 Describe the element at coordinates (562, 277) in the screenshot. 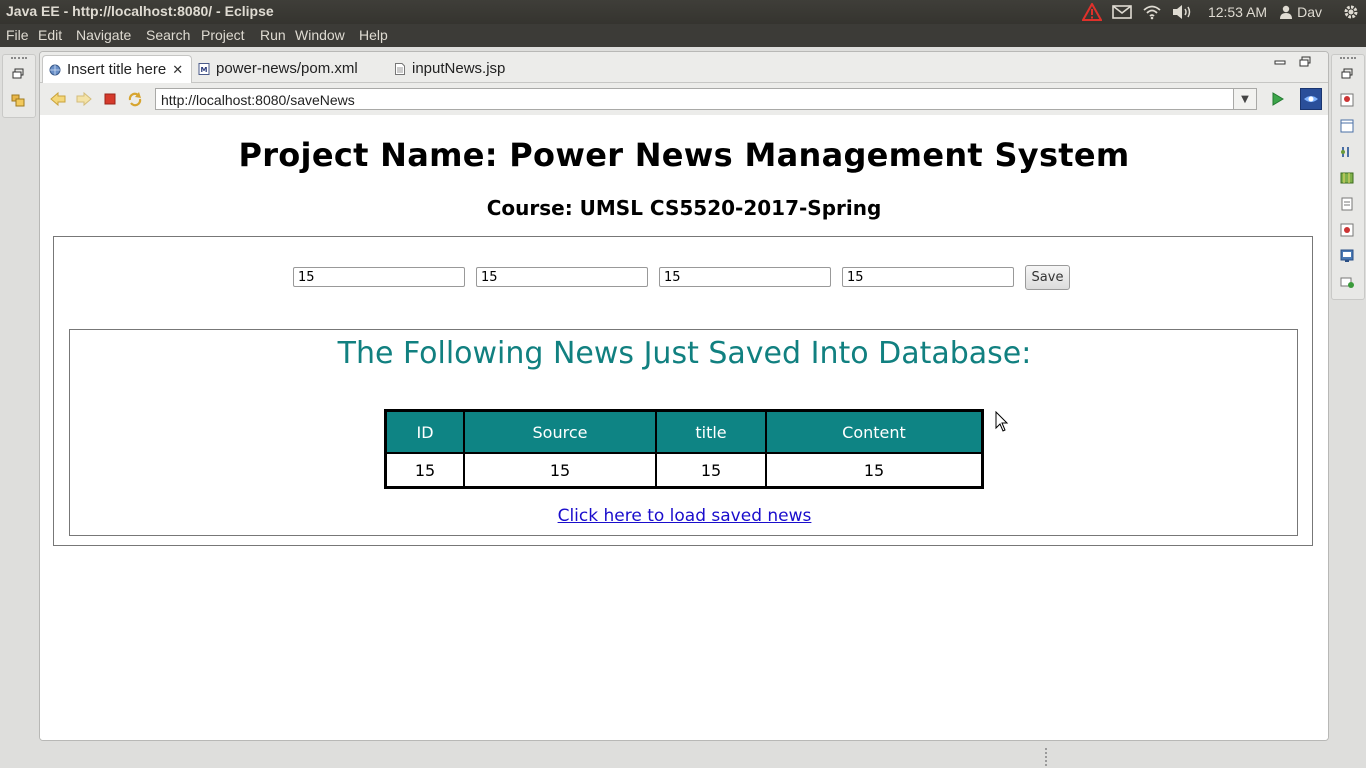

I see `source-input` at that location.